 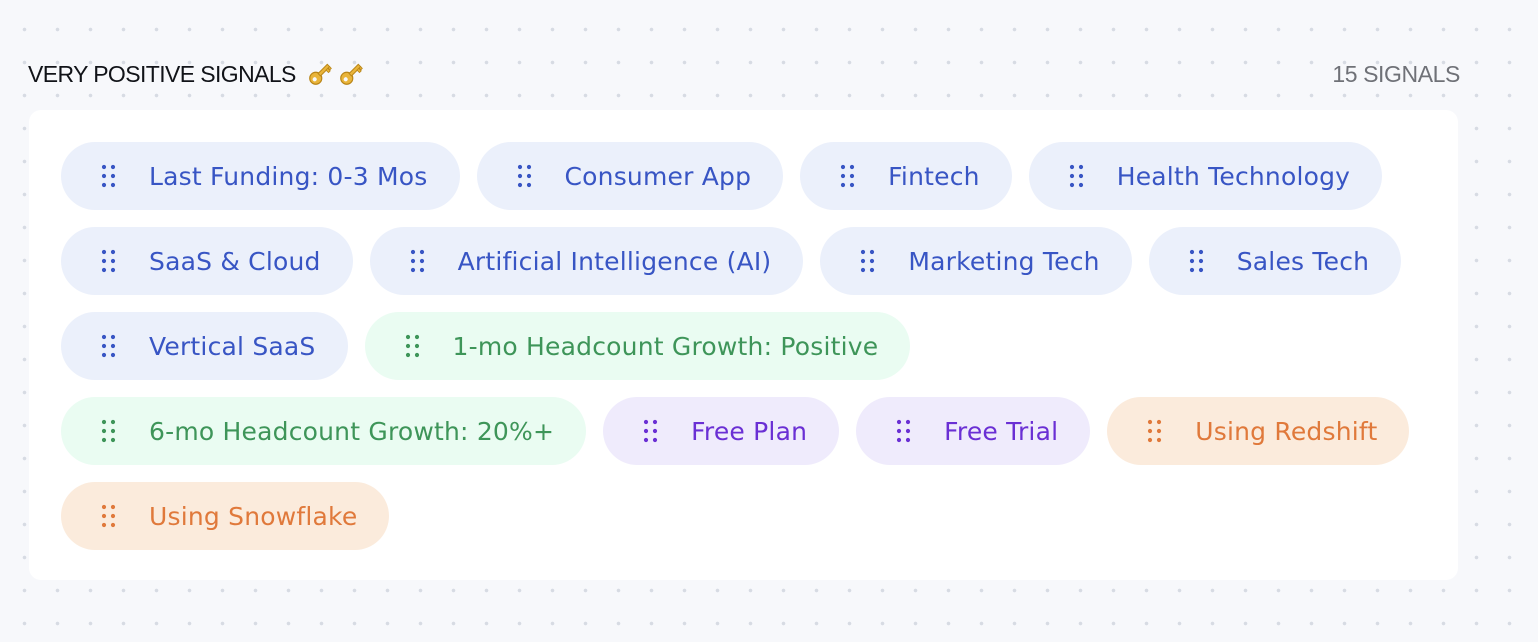 What do you see at coordinates (1396, 73) in the screenshot?
I see `signal-count: 15 SIGNALS` at bounding box center [1396, 73].